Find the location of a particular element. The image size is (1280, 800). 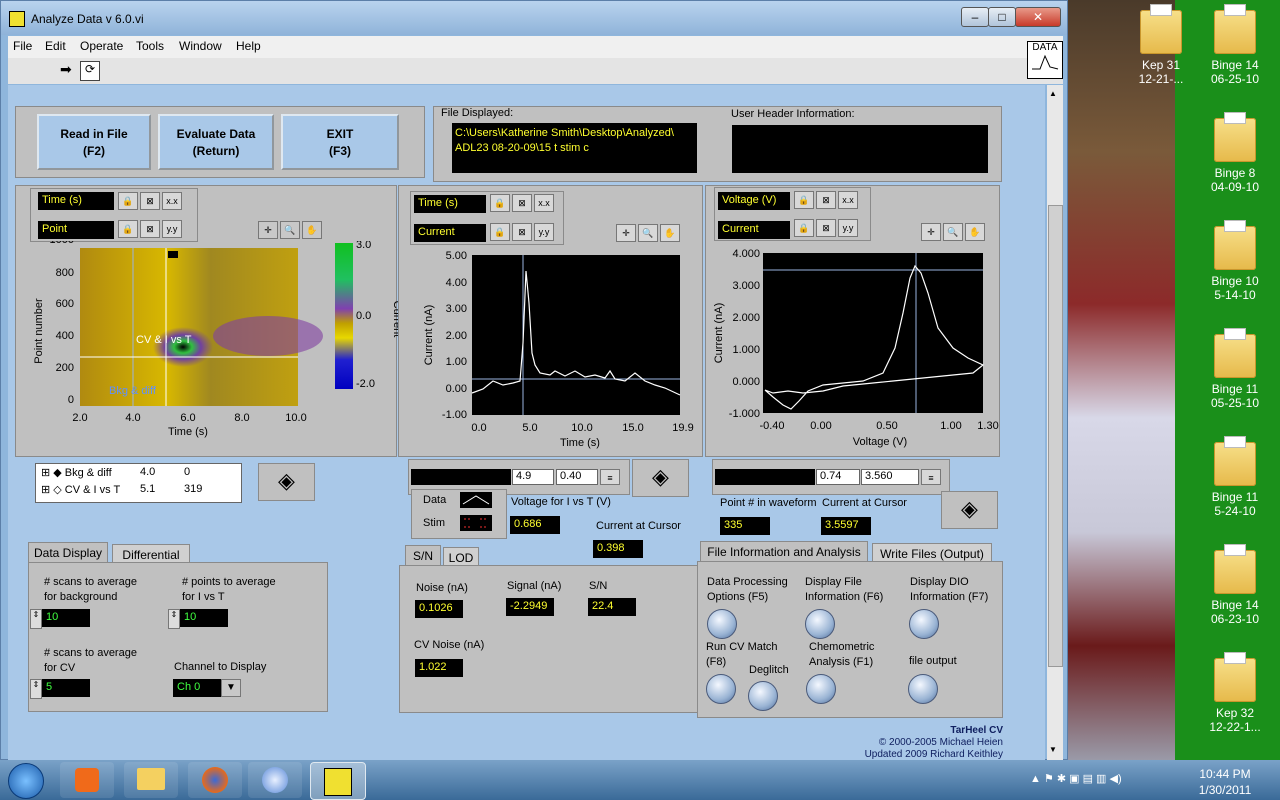

chemometric-button is located at coordinates (821, 689).